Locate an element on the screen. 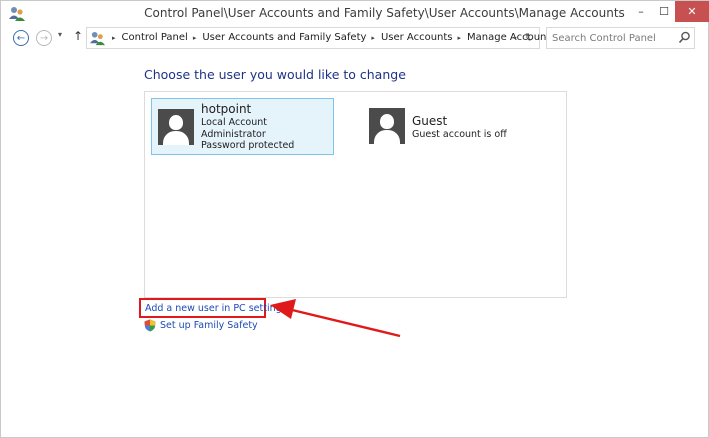  search-icon is located at coordinates (684, 37).